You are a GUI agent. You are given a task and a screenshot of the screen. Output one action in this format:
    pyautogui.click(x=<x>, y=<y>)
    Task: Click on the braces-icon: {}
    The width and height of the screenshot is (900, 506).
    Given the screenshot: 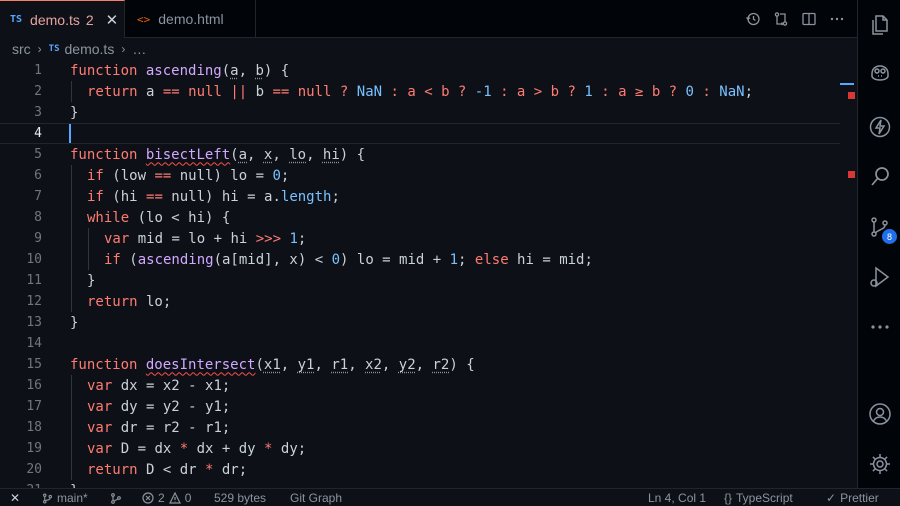 What is the action you would take?
    pyautogui.click(x=728, y=498)
    